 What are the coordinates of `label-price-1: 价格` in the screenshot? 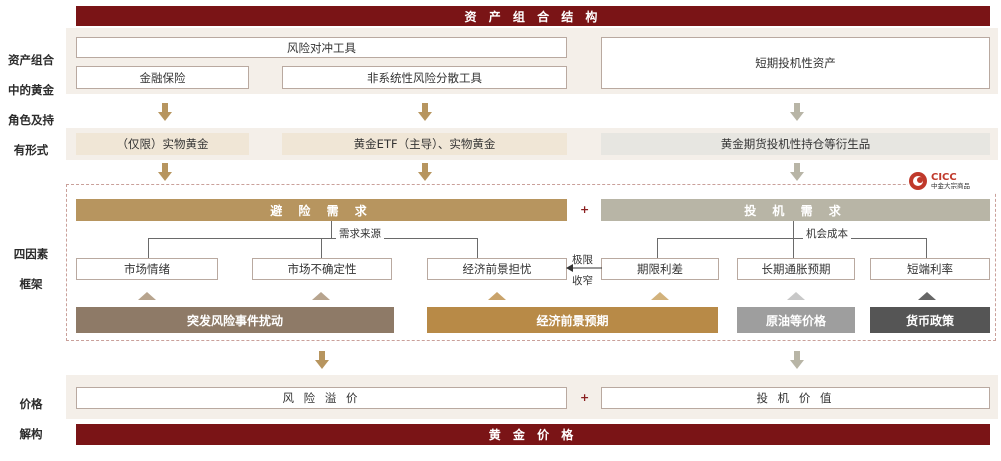 It's located at (31, 404).